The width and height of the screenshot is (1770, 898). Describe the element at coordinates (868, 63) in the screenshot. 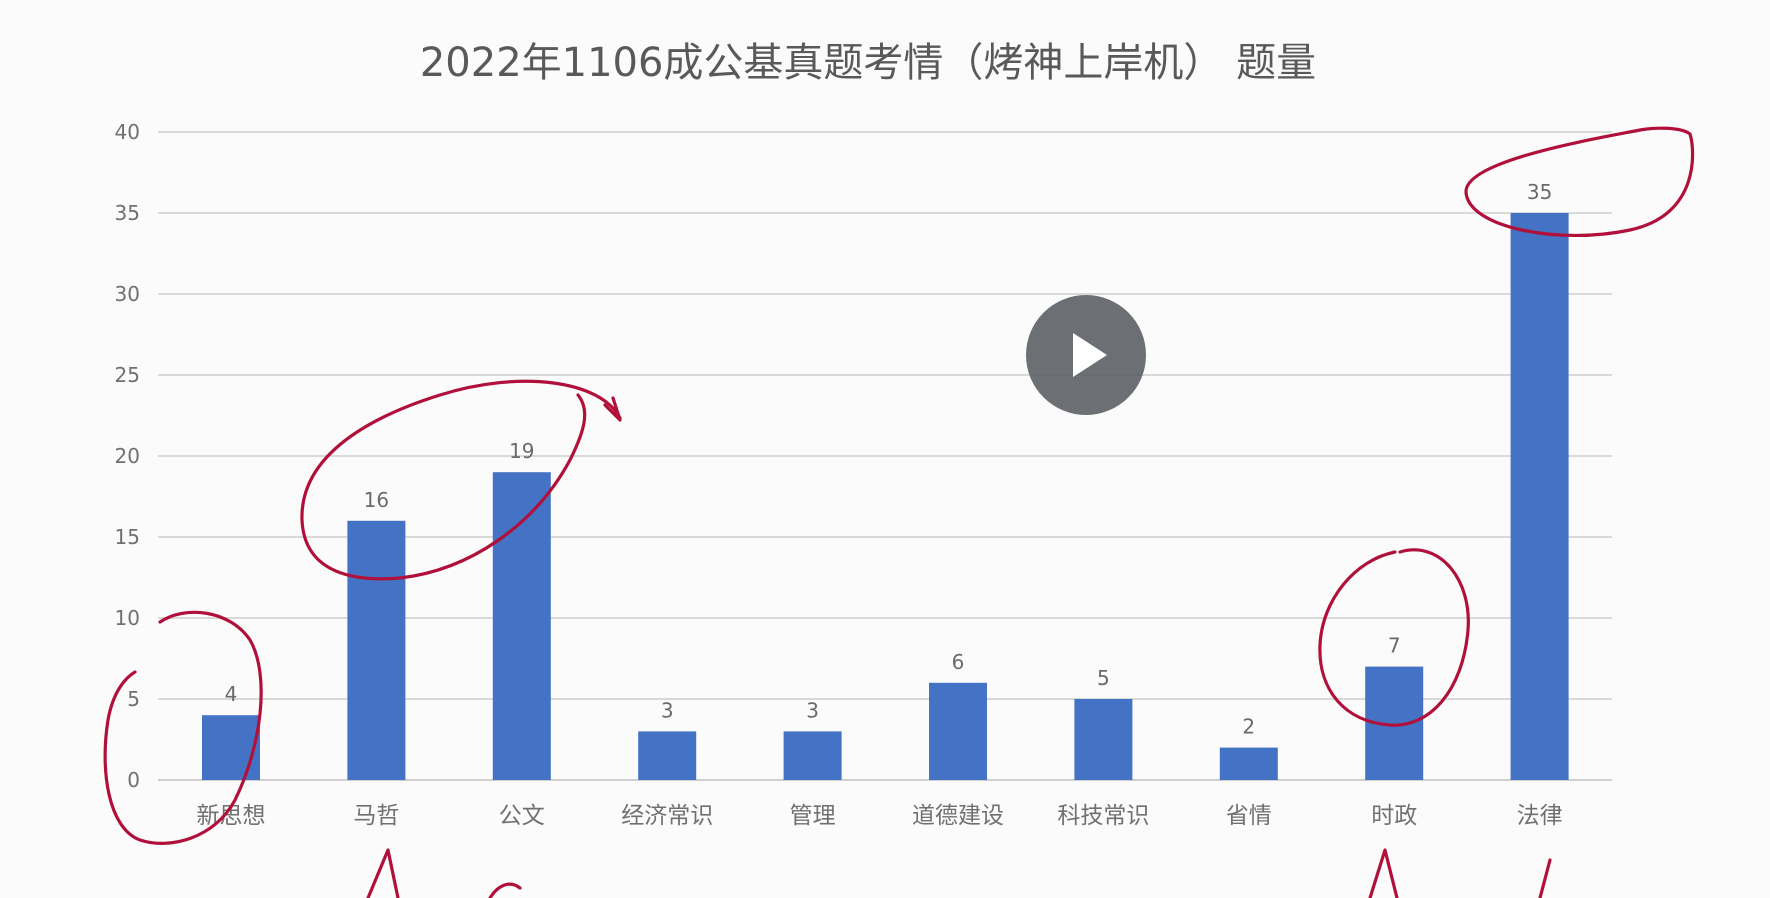

I see `chart-title: 2022年1106成公基真题考情（烤神上岸机） 题量` at that location.